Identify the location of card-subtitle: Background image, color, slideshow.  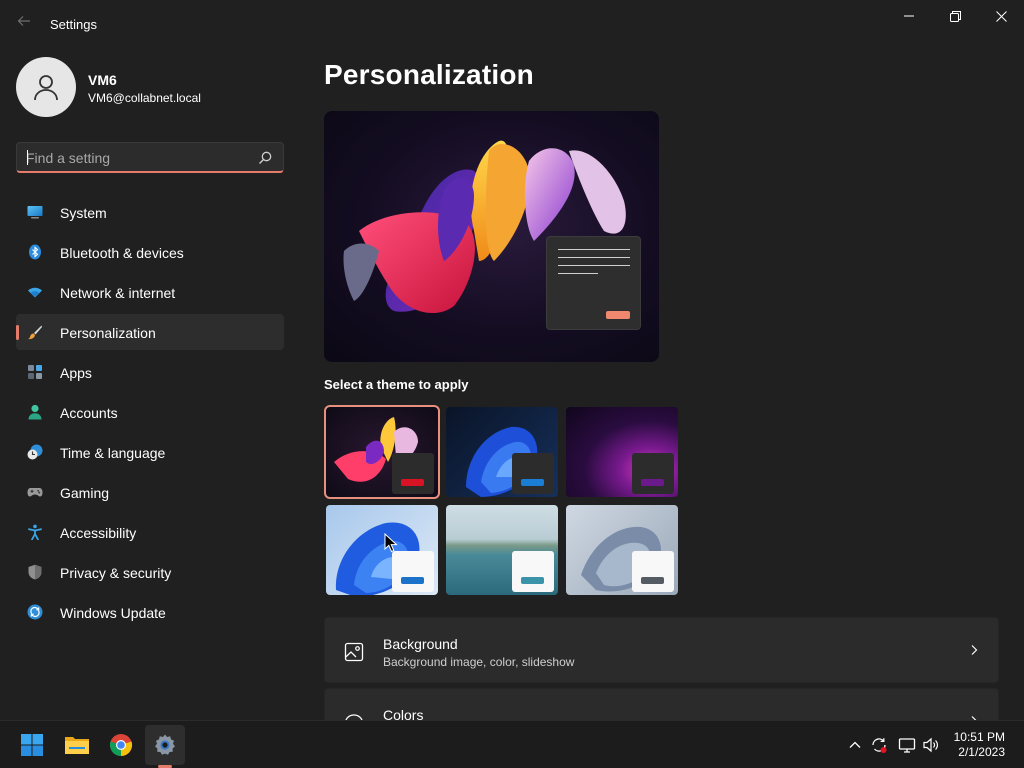
(479, 662).